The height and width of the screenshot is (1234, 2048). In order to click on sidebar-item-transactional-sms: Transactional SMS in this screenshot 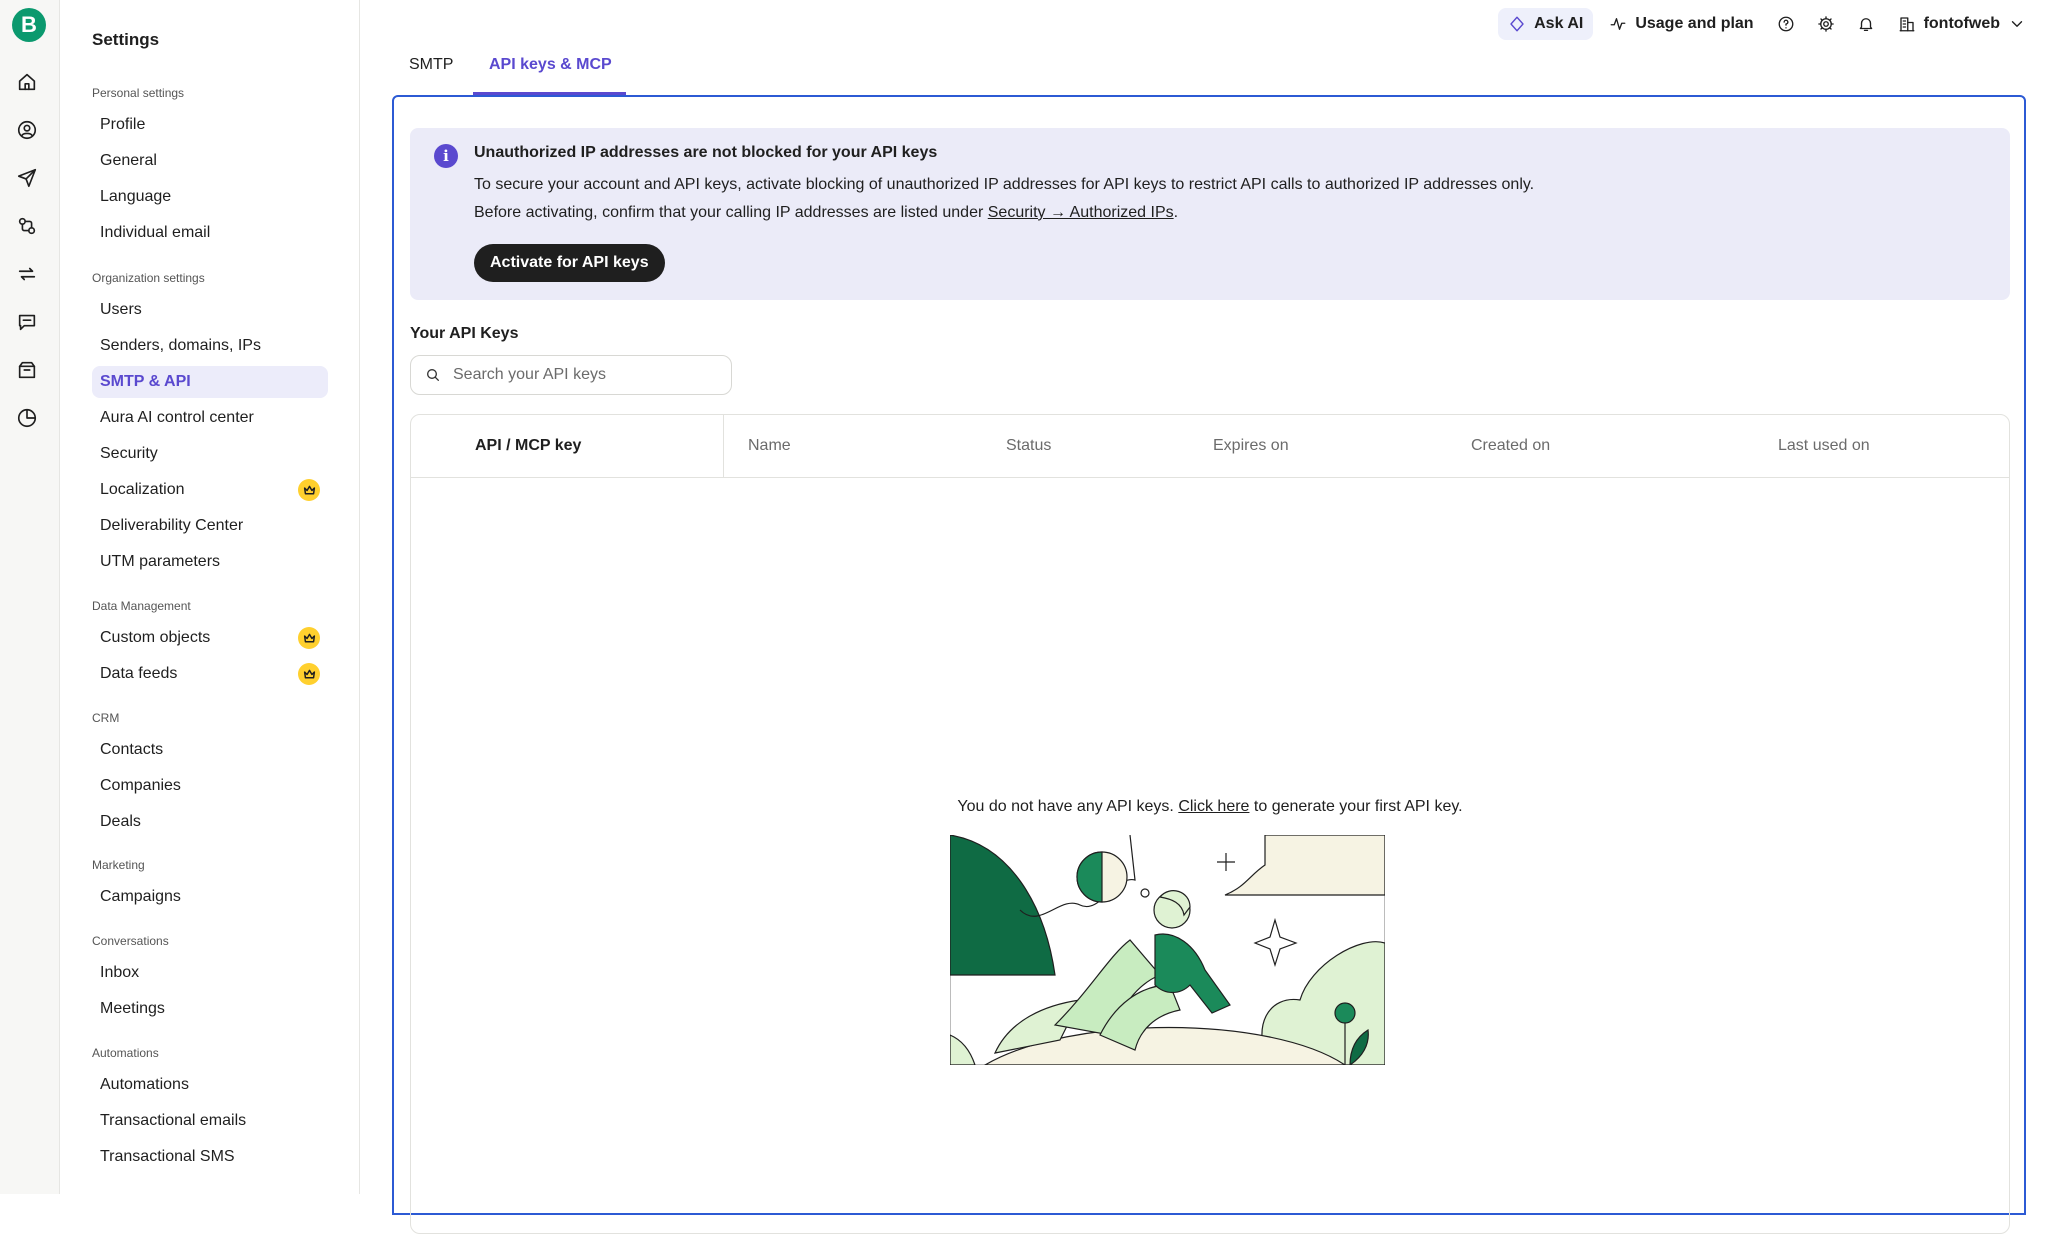, I will do `click(210, 1157)`.